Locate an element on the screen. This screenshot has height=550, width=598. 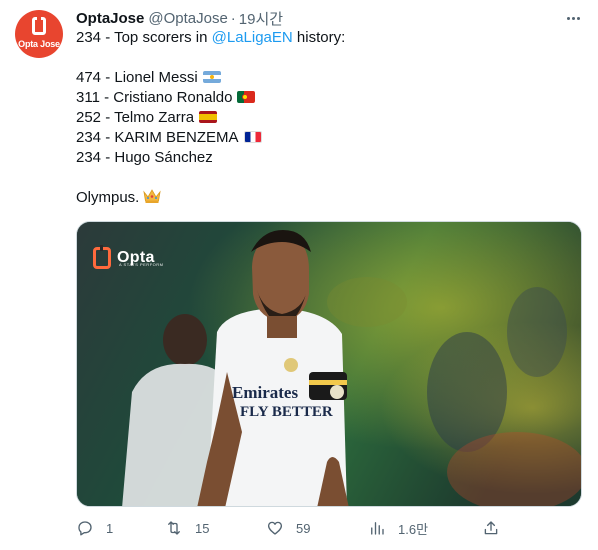
avatar: Opta Jose is located at coordinates (39, 34).